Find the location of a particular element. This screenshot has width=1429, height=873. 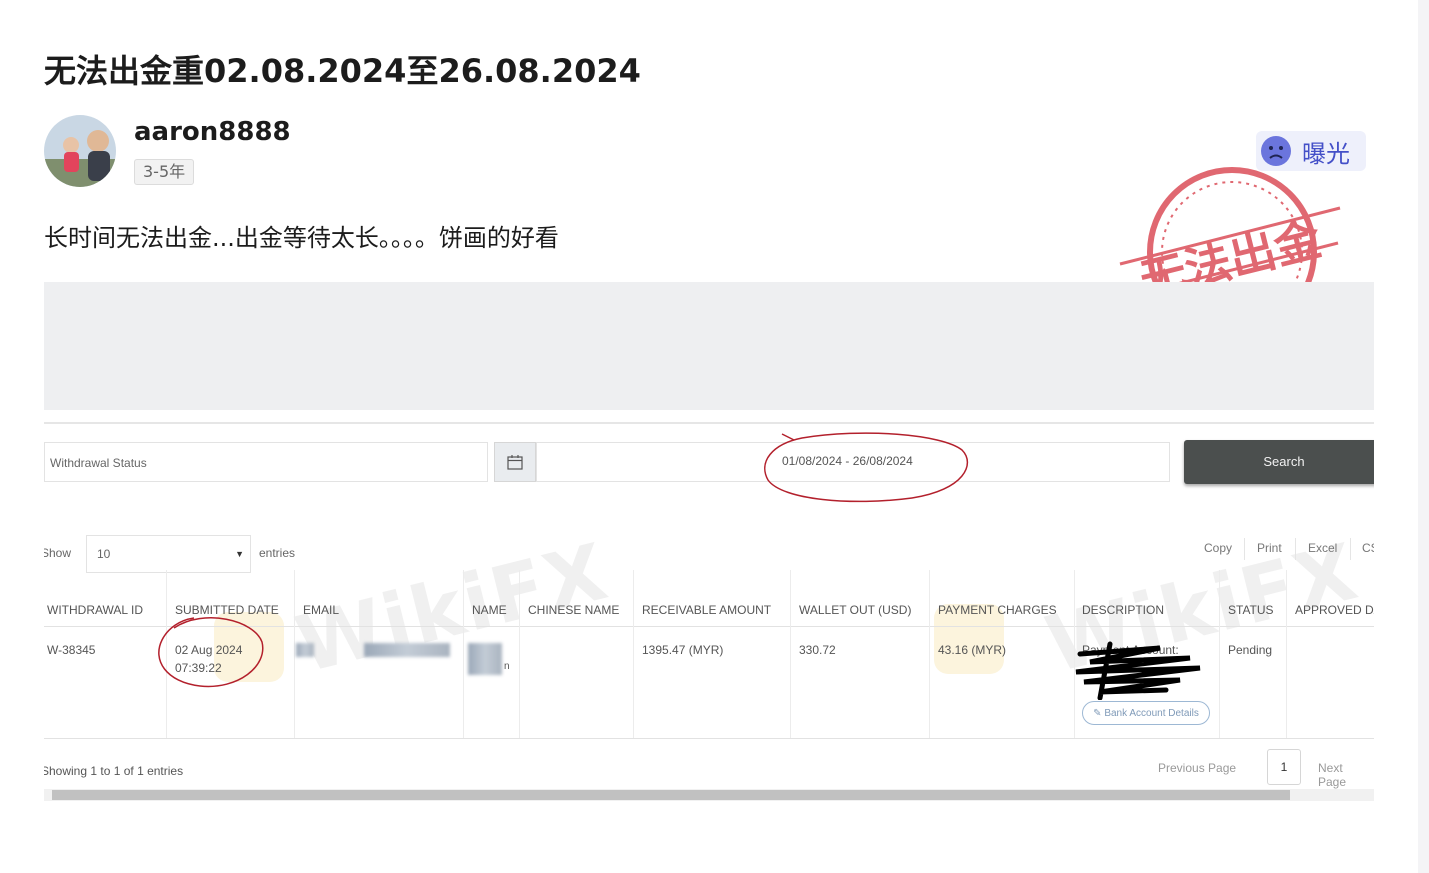

header-email: EMAIL is located at coordinates (321, 610).